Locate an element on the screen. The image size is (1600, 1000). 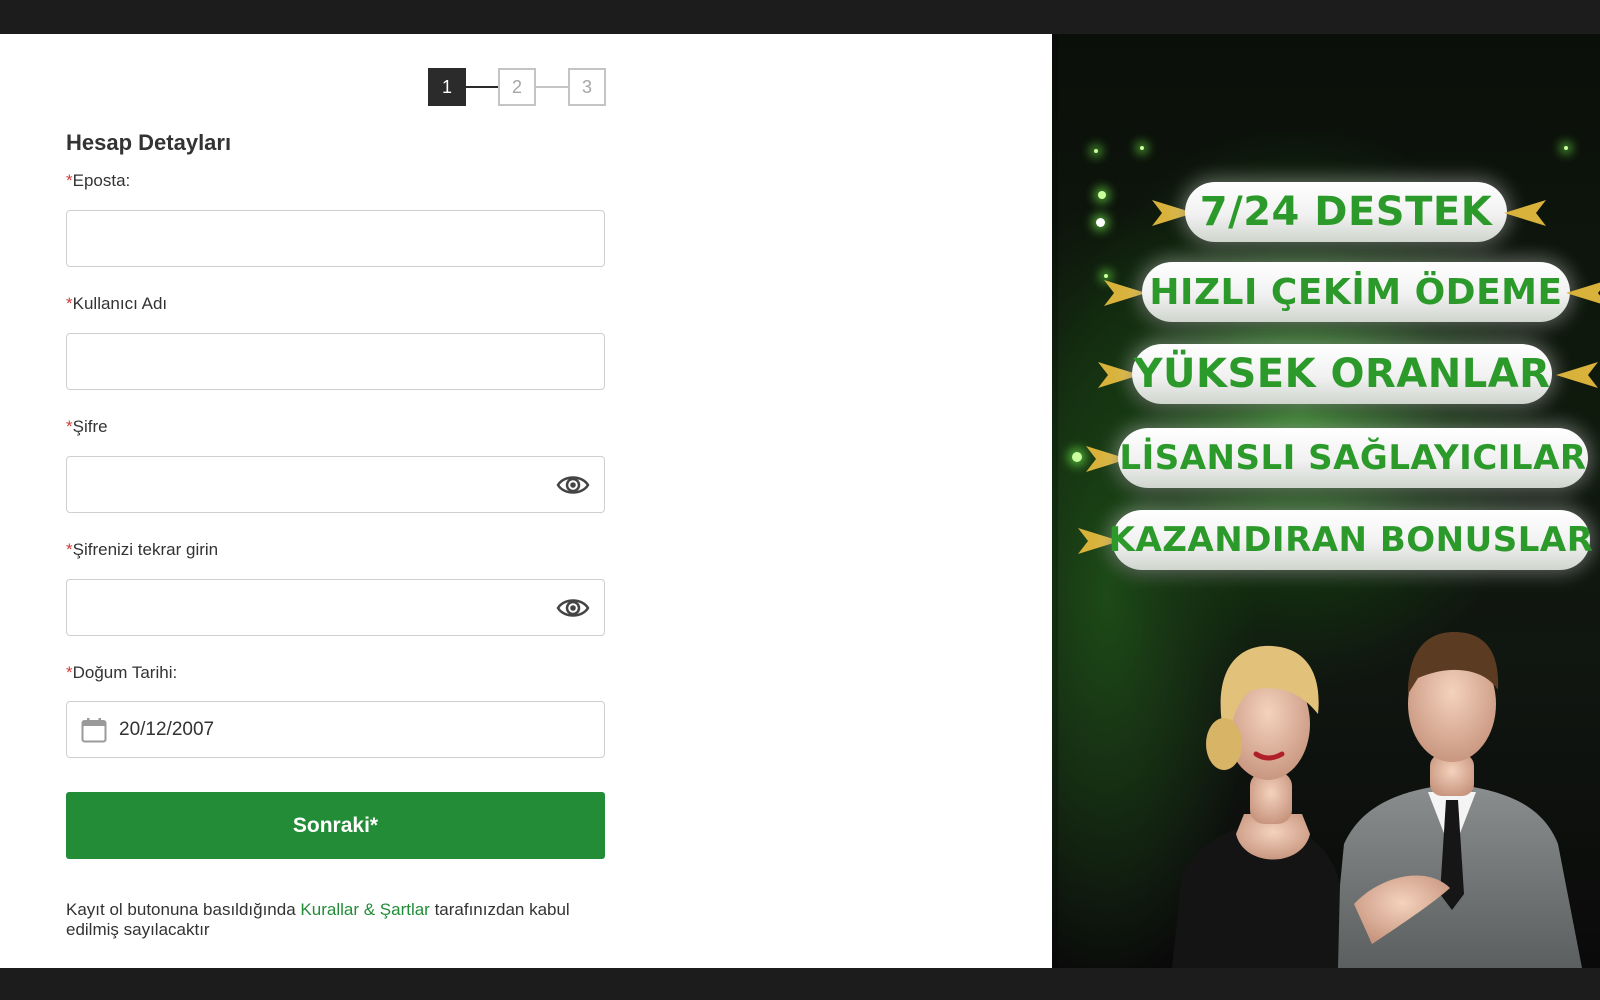
birthdate-label-text: Doğum Tarihi: is located at coordinates (125, 672).